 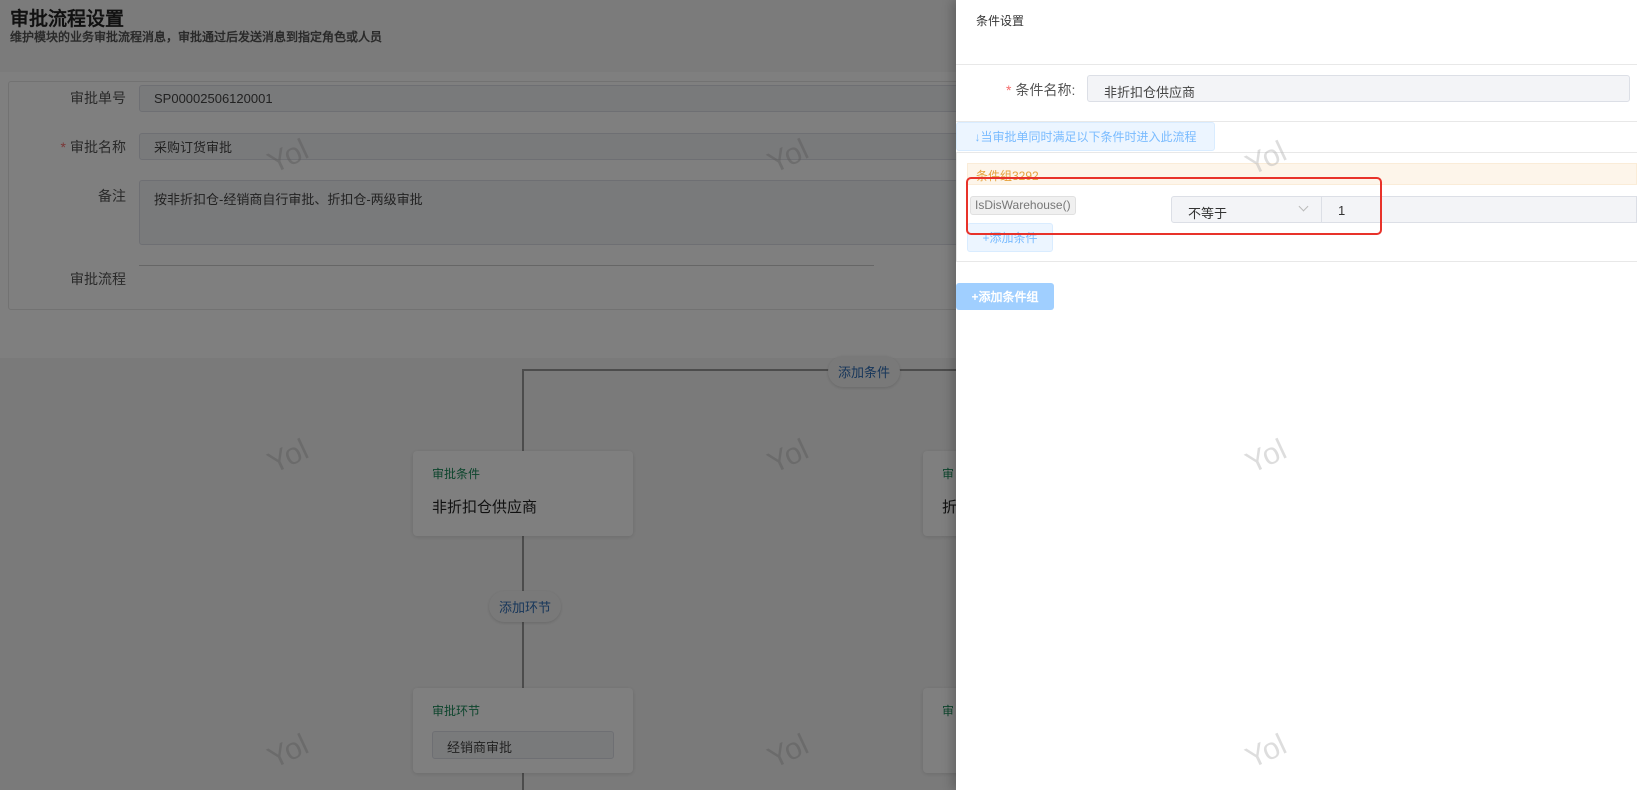 I want to click on add-condition-group-button: +添加条件组, so click(x=1005, y=296).